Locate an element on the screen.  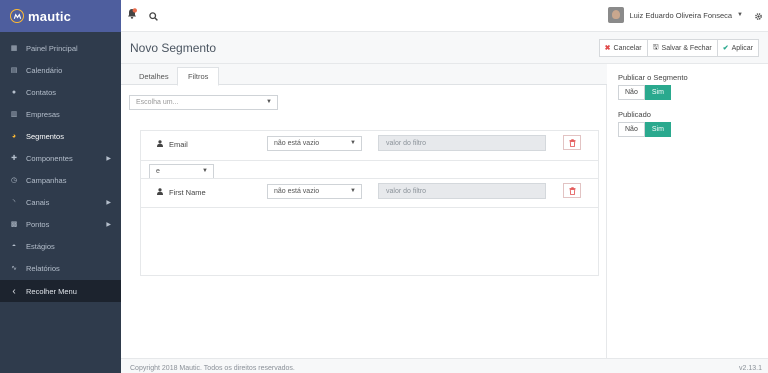
filter-field: First Name is located at coordinates (181, 192).